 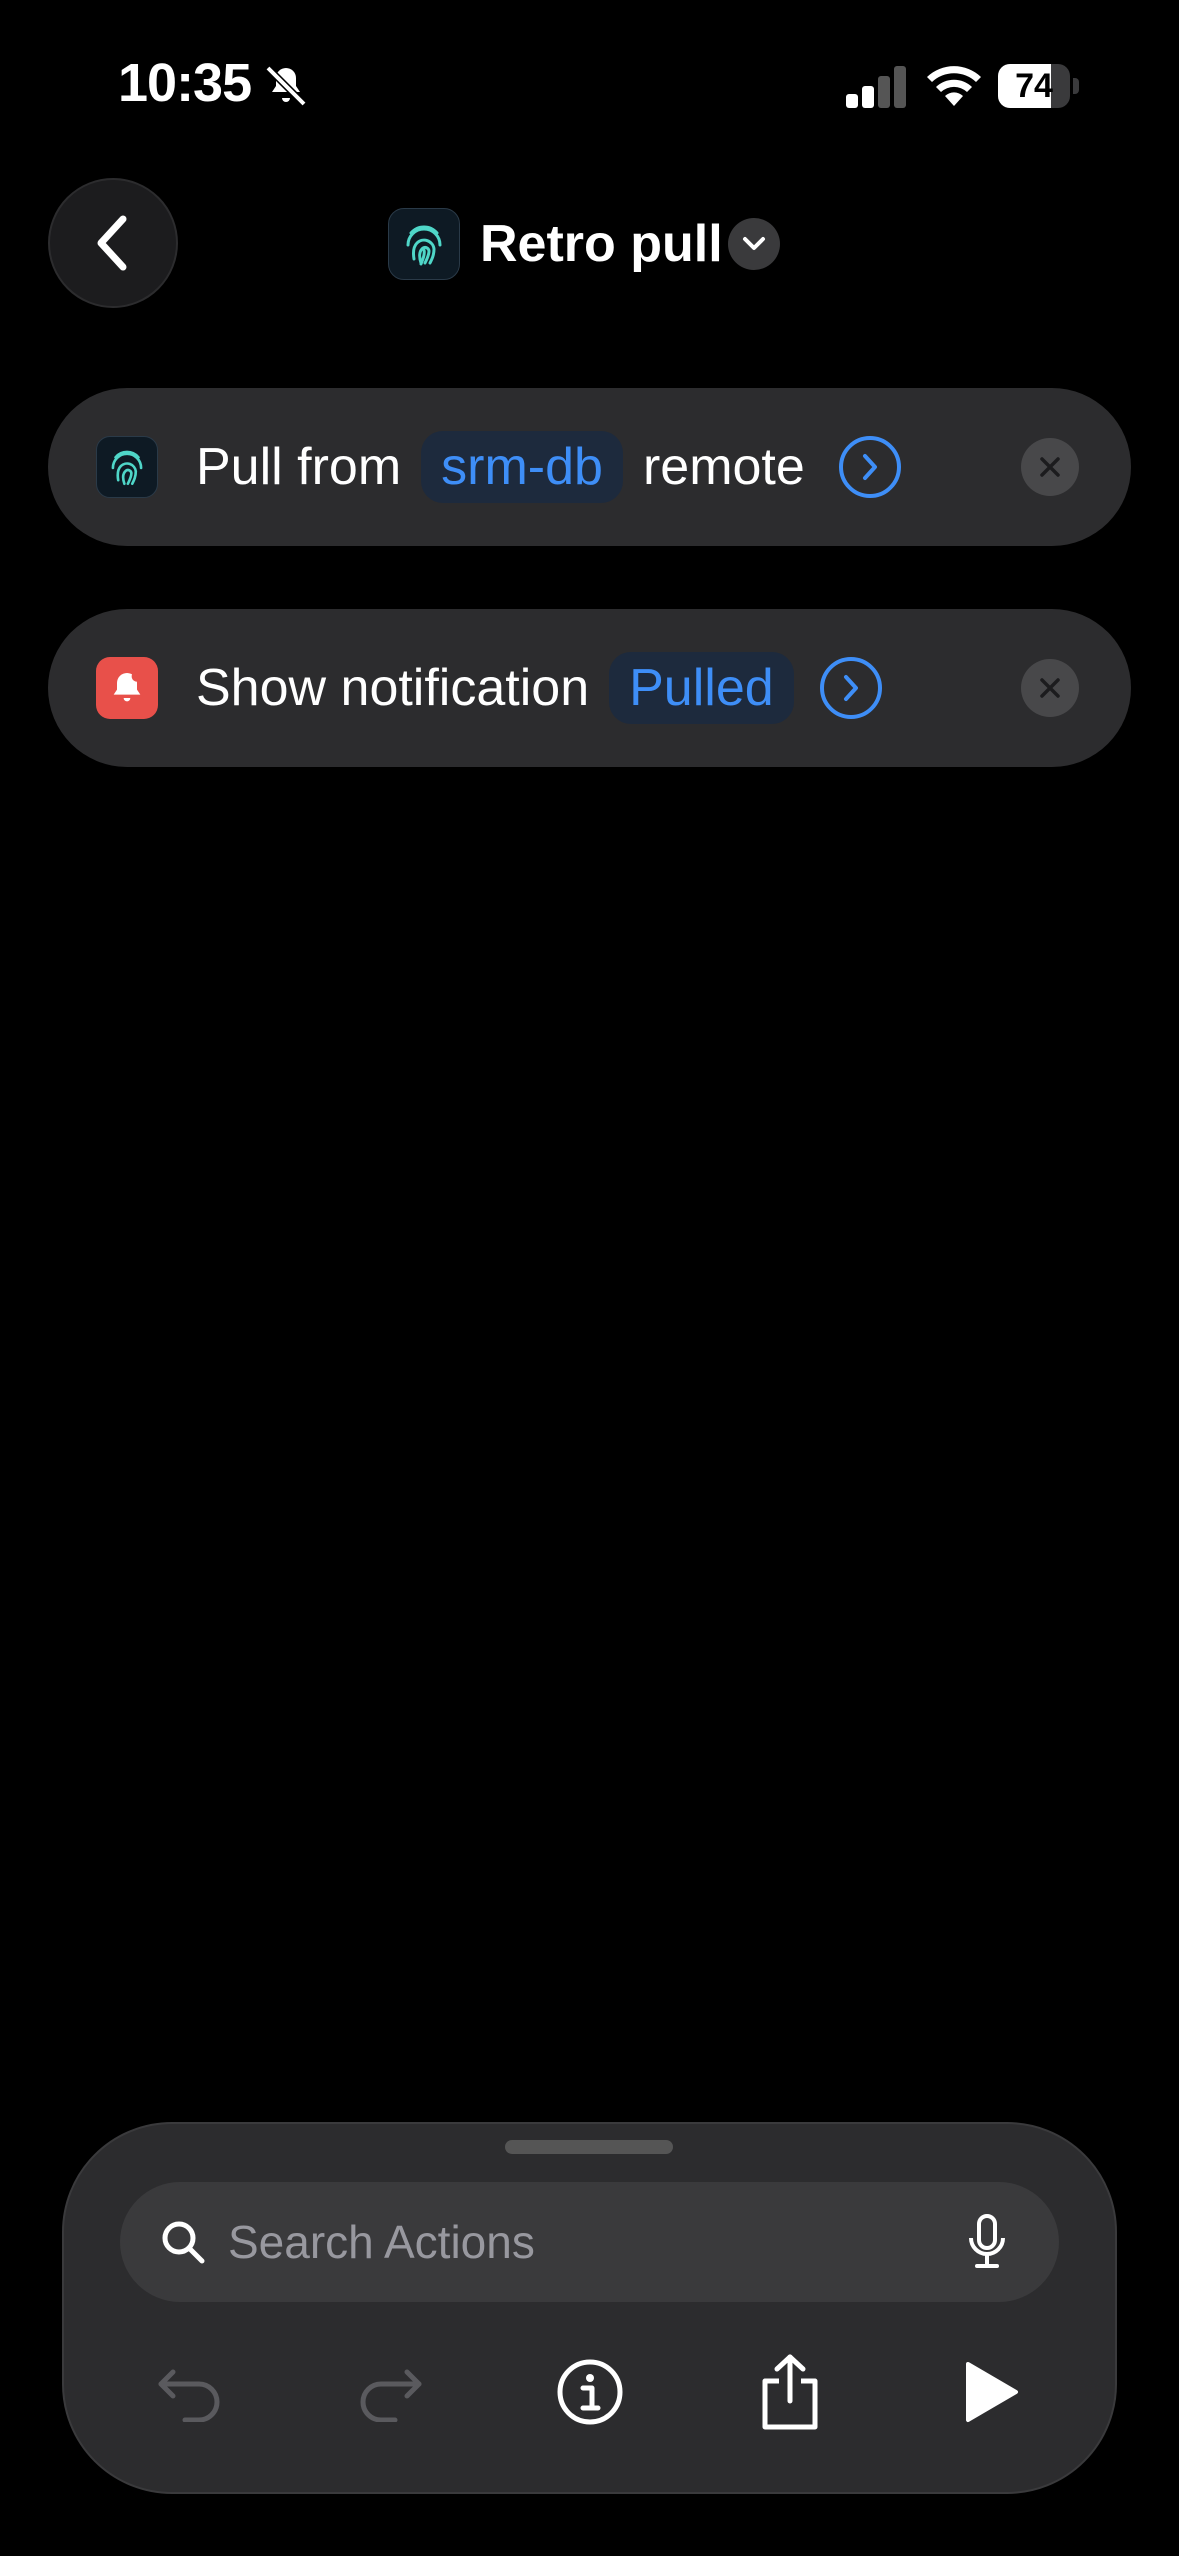 I want to click on chevron-left-icon, so click(x=112, y=243).